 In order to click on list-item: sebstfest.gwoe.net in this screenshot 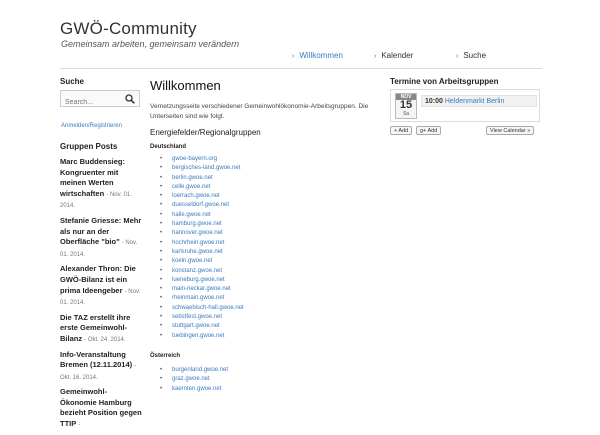, I will do `click(202, 318)`.